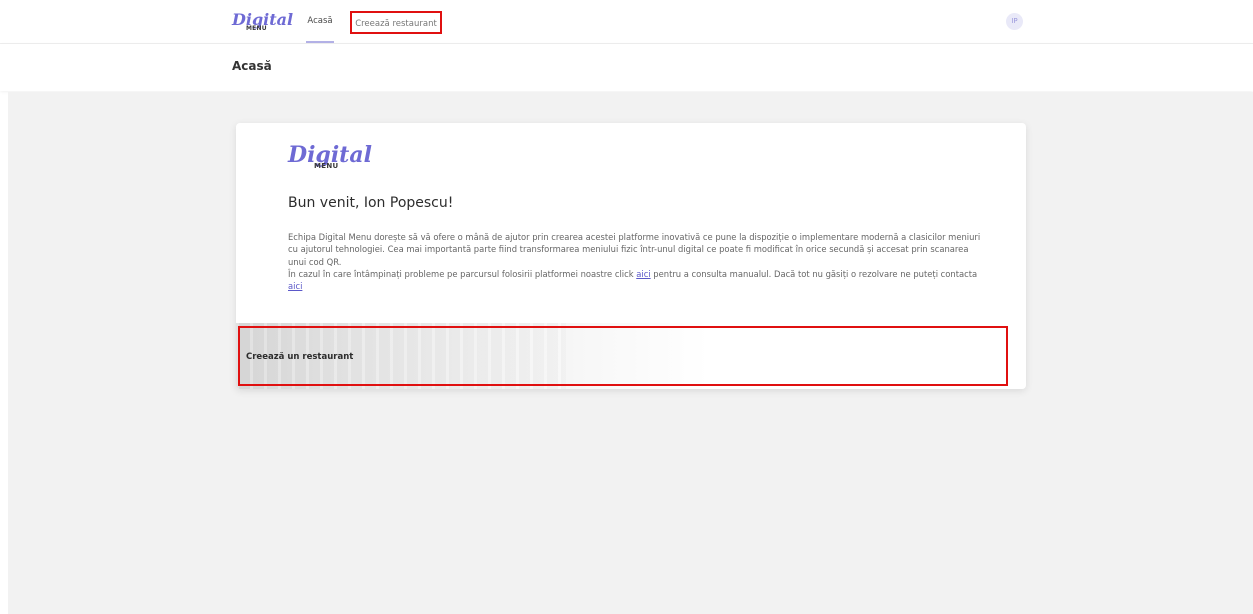 This screenshot has width=1253, height=614. I want to click on page-header: Acasă, so click(626, 67).